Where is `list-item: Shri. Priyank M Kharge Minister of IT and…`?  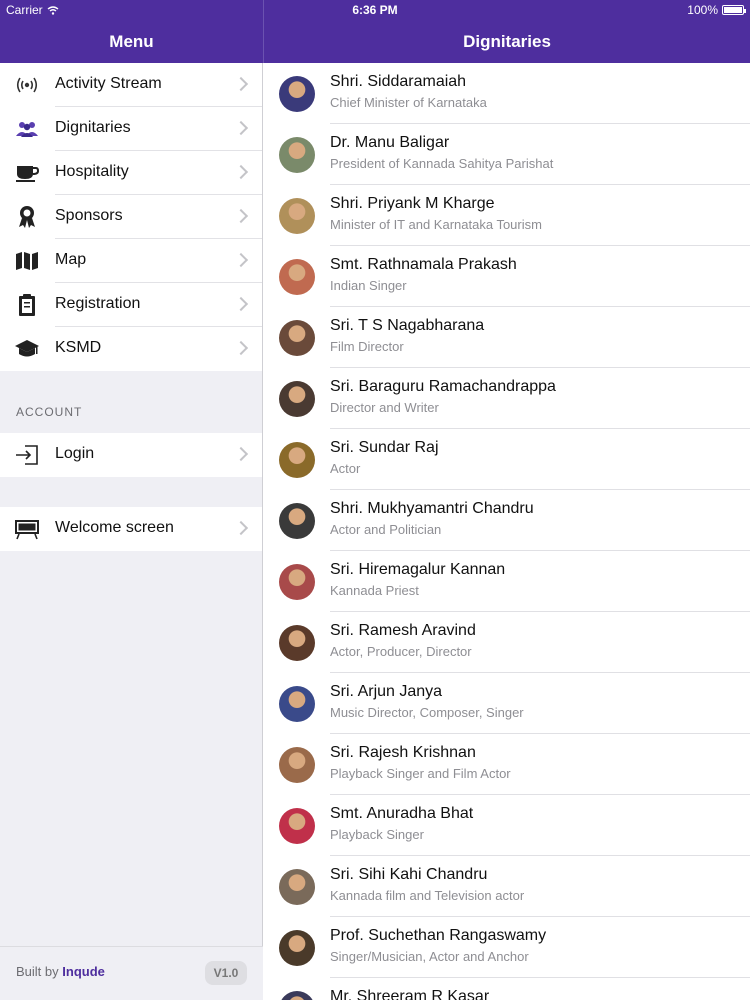
list-item: Shri. Priyank M Kharge Minister of IT and… is located at coordinates (507, 215).